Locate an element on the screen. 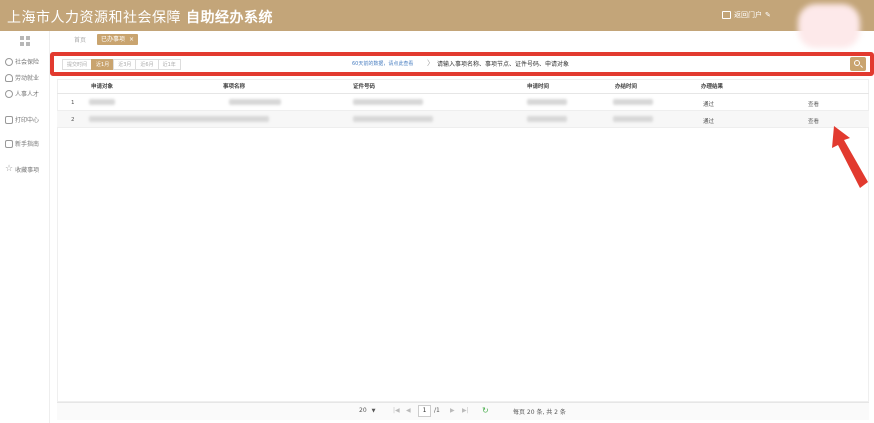  sidebar-item-employment: 劳动就业 is located at coordinates (22, 77).